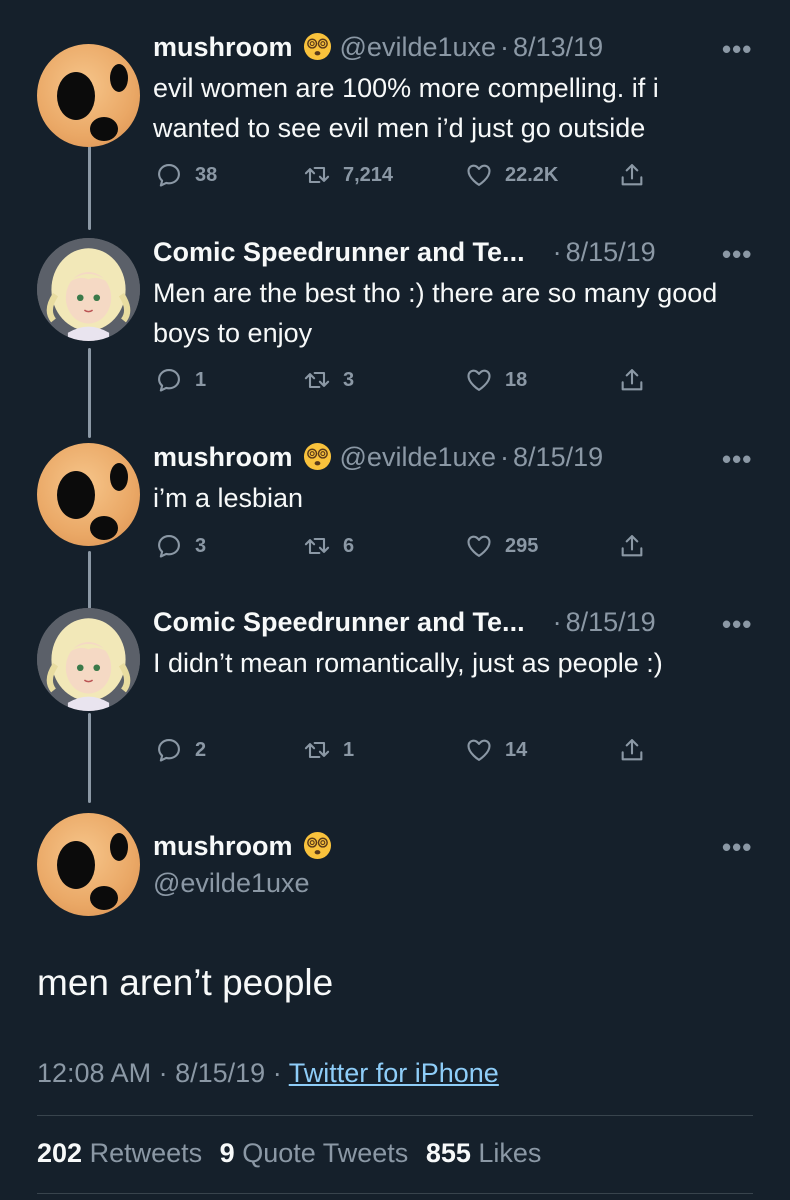 The image size is (790, 1200). I want to click on tweet-actions: 1 3 18, so click(410, 380).